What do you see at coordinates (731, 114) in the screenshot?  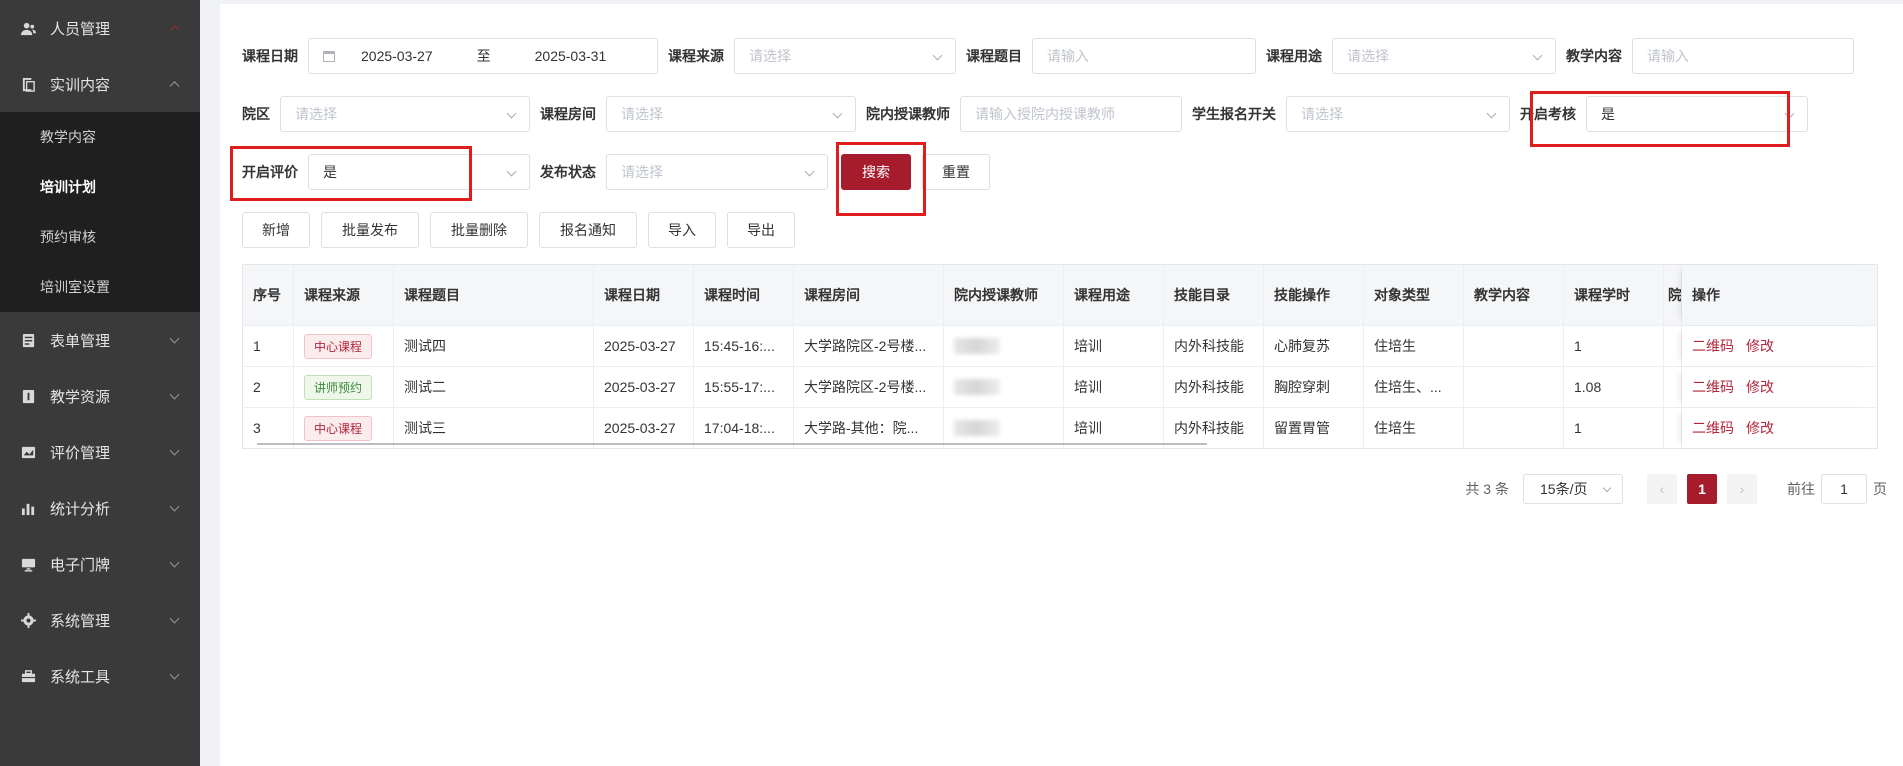 I see `course-room-select: 请选择` at bounding box center [731, 114].